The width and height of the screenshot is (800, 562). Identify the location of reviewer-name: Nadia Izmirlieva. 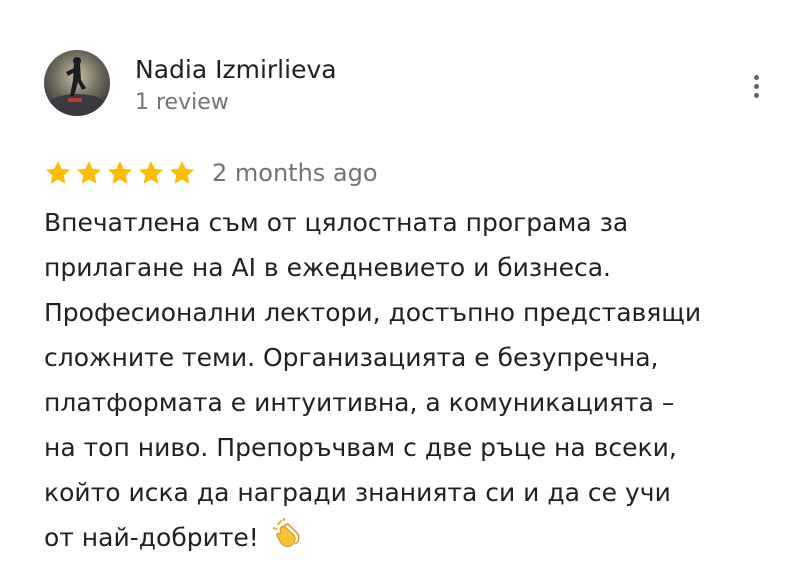
(236, 70).